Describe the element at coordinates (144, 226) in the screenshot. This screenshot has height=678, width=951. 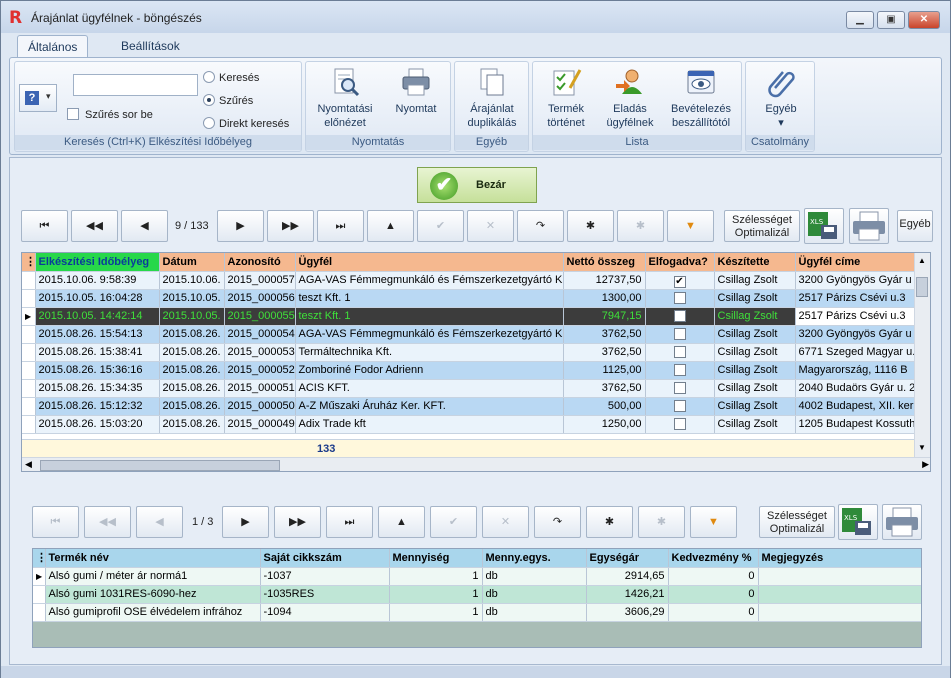
I see `prev-record-button: ◀` at that location.